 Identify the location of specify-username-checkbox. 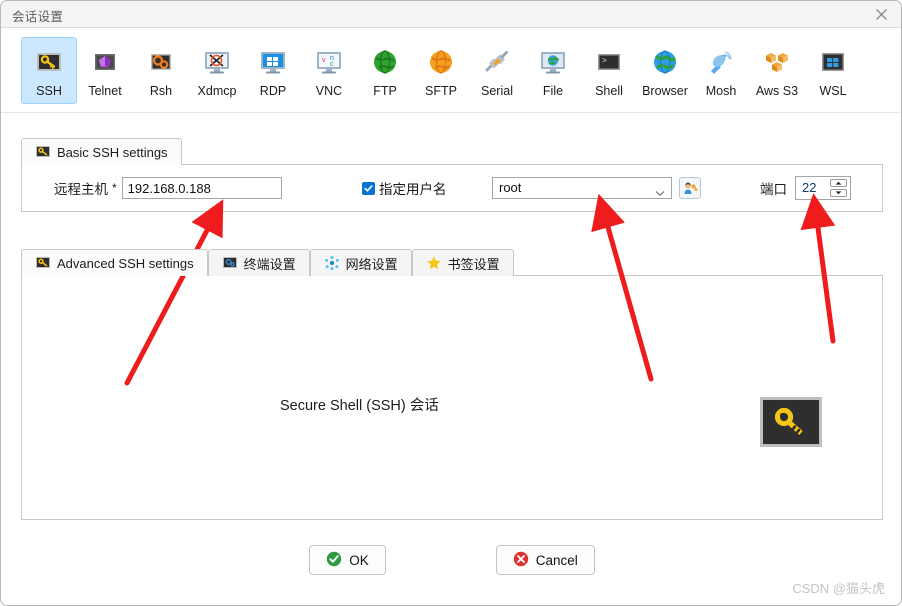
(368, 188).